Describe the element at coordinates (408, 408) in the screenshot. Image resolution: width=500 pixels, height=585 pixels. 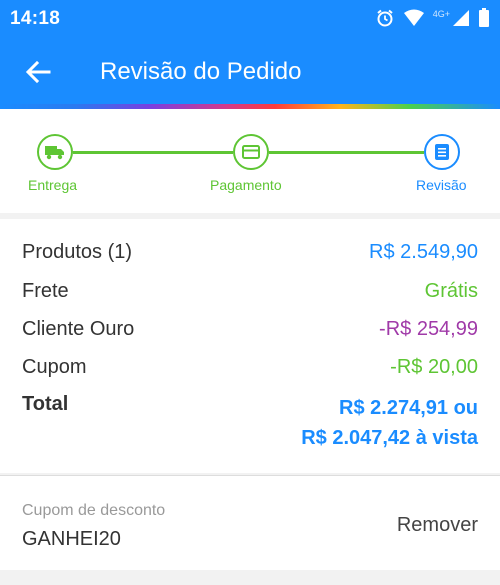
I see `total-installments: R$ 2.274,91 ou` at that location.